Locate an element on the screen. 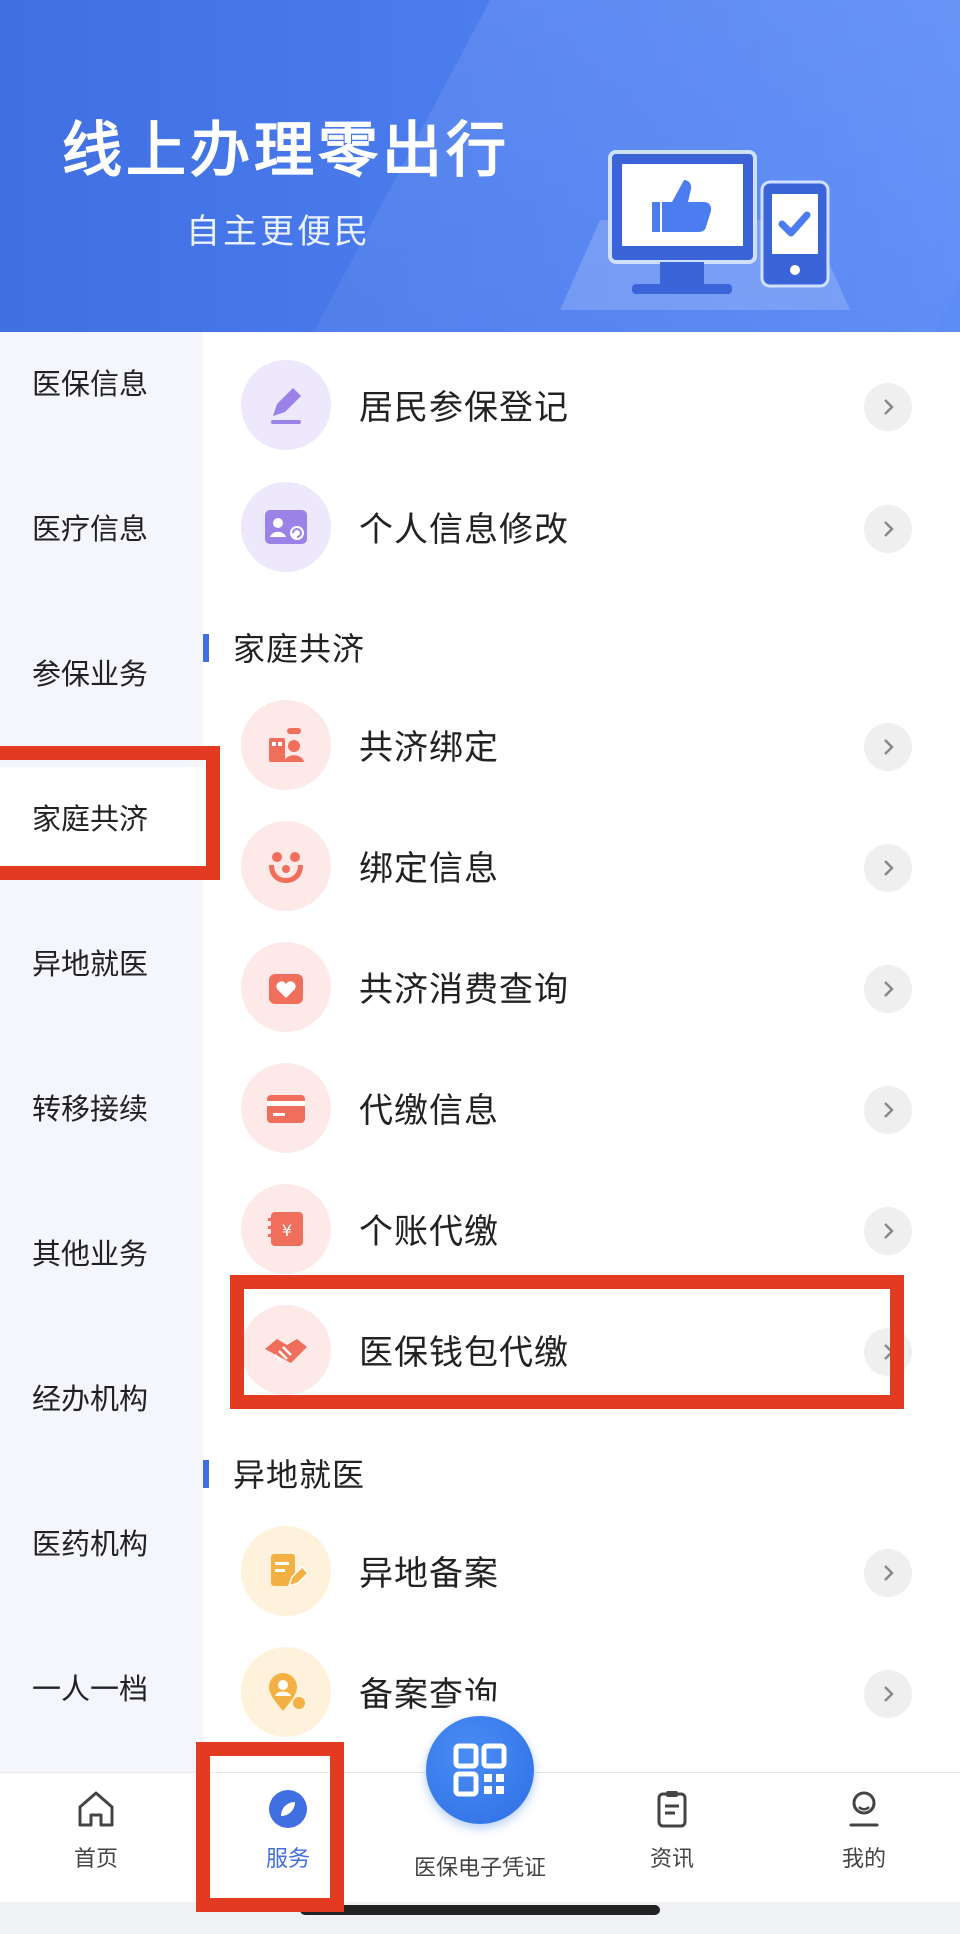  list-item-remote-filing: 异地备案 is located at coordinates (581, 1571).